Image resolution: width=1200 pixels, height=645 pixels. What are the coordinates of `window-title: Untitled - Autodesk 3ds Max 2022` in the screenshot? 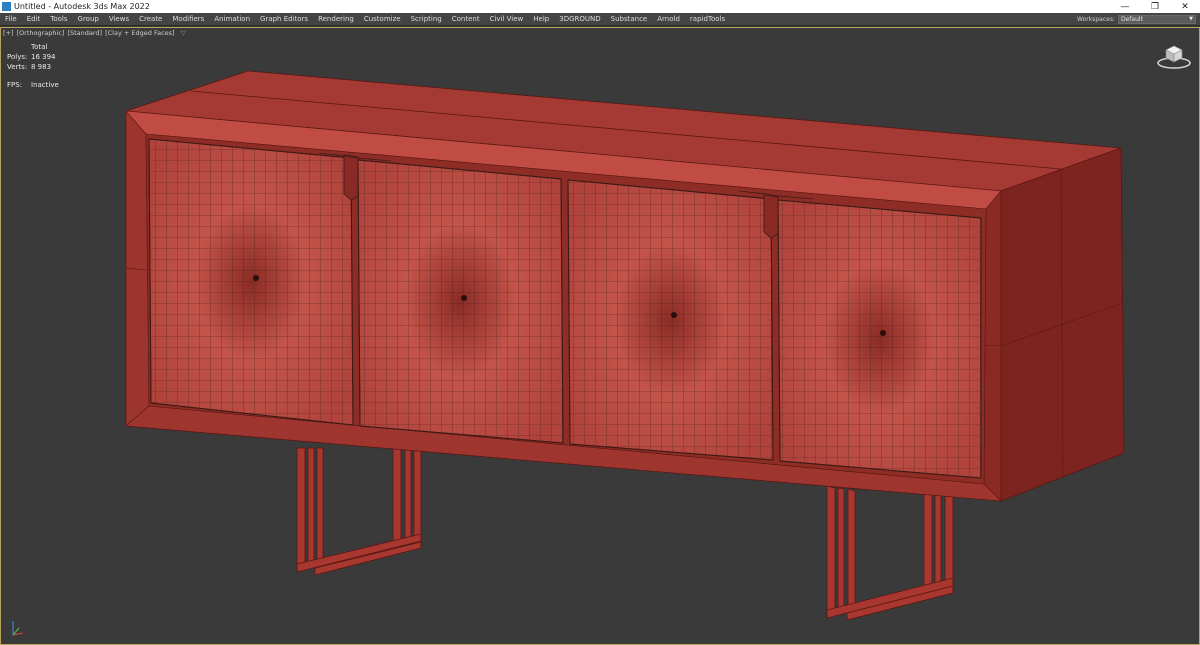 It's located at (82, 6).